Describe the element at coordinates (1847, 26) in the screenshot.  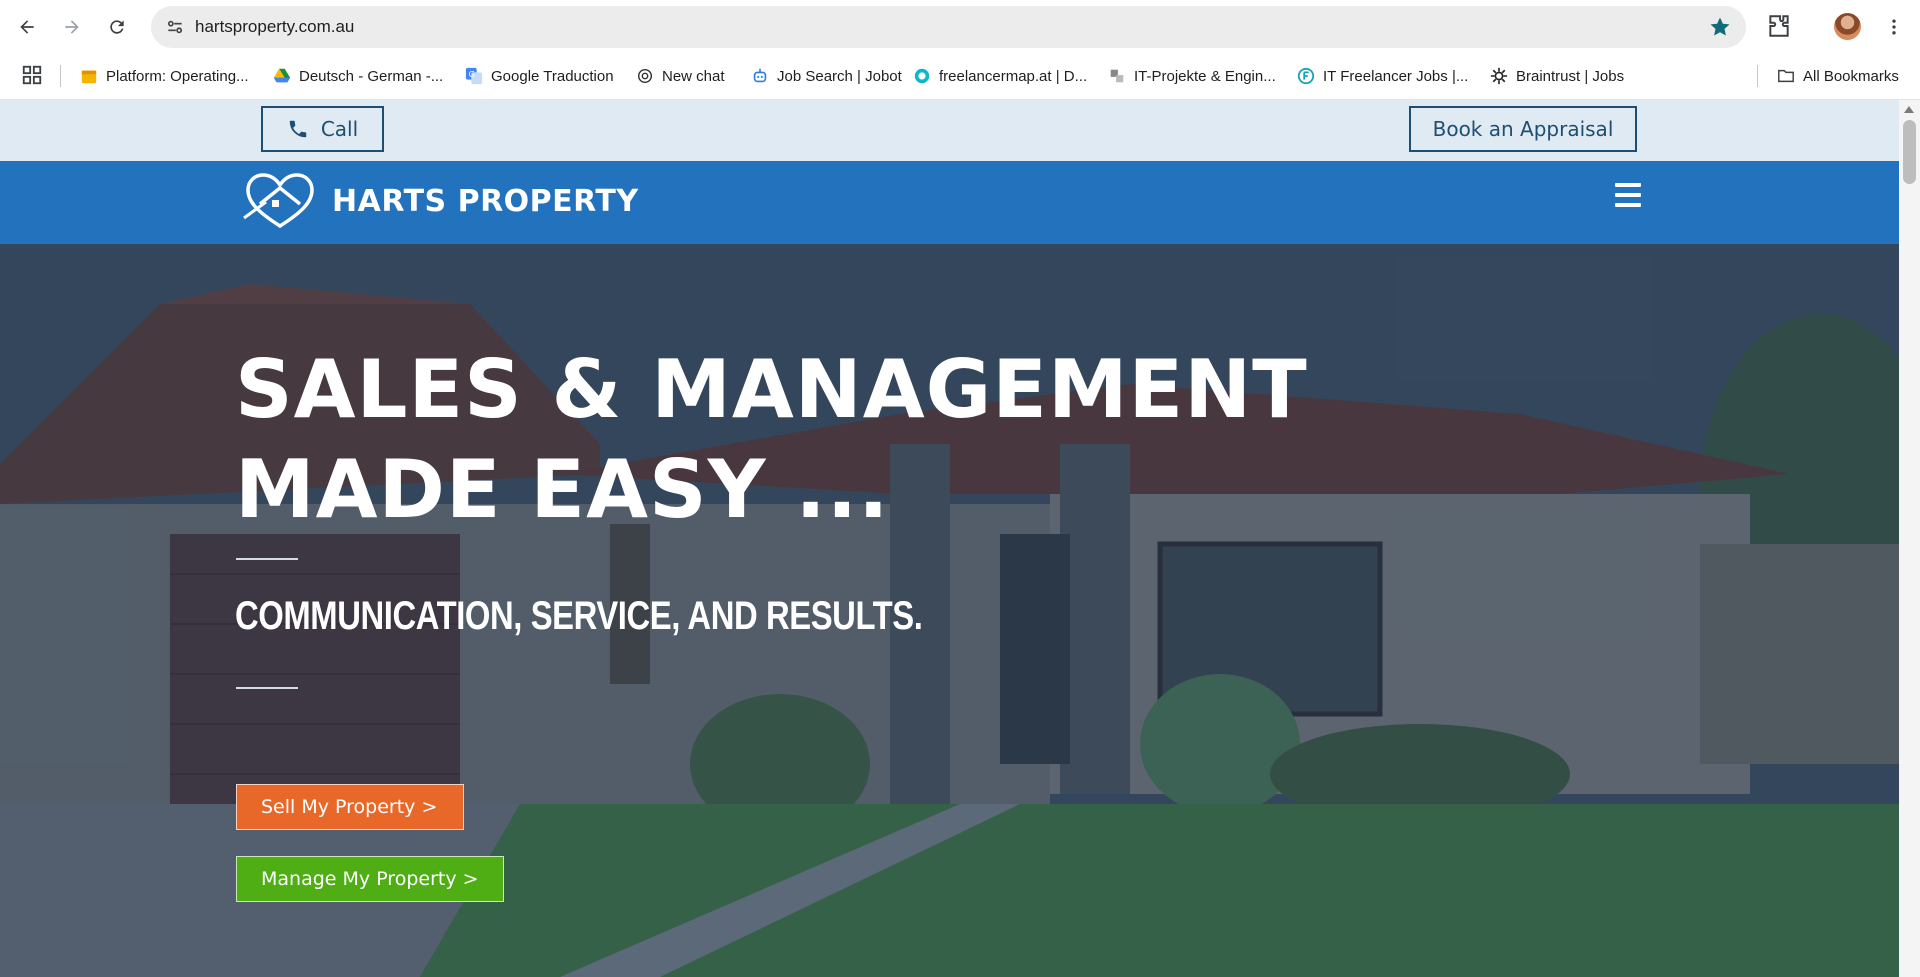
I see `profile-avatar` at that location.